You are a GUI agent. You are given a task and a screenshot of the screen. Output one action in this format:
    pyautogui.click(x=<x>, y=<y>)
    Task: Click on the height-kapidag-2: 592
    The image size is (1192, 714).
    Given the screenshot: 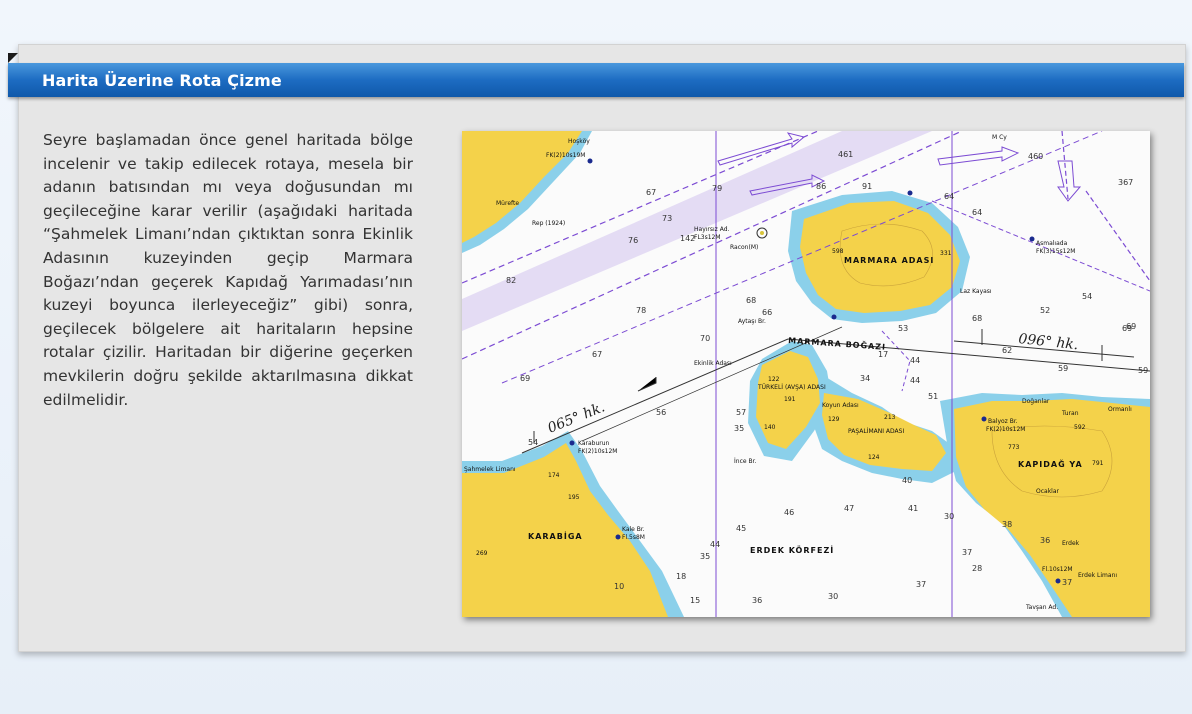 What is the action you would take?
    pyautogui.click(x=1080, y=427)
    